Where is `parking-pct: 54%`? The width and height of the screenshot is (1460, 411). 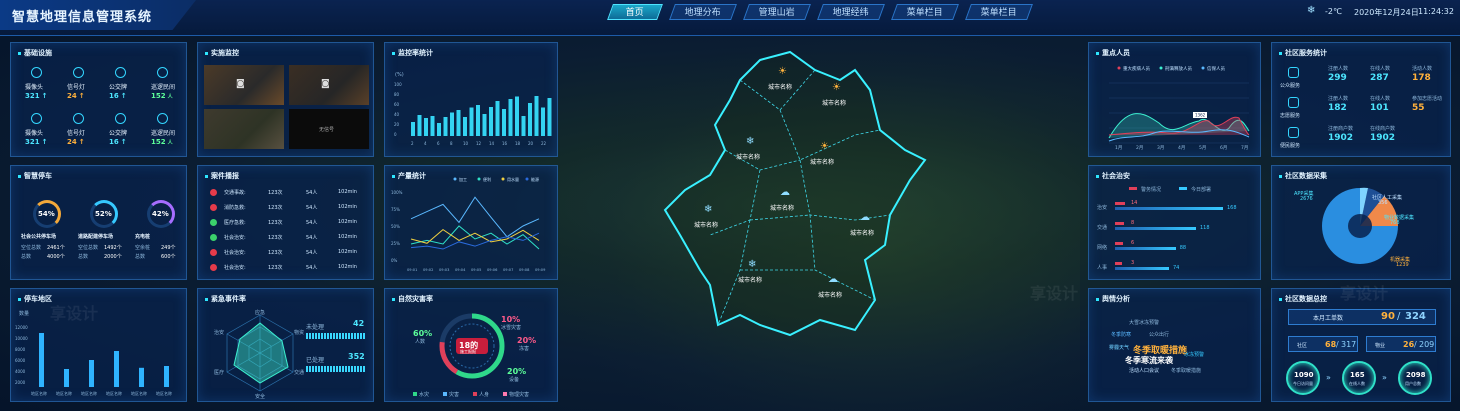 parking-pct: 54% is located at coordinates (46, 214).